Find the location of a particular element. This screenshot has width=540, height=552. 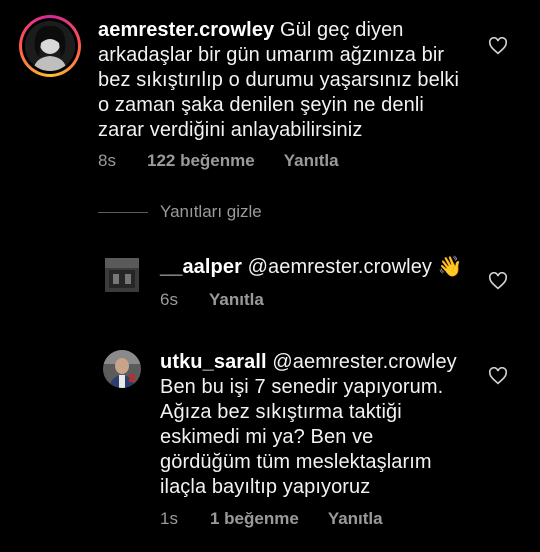

comment-username: aemrester.crowley is located at coordinates (186, 30).